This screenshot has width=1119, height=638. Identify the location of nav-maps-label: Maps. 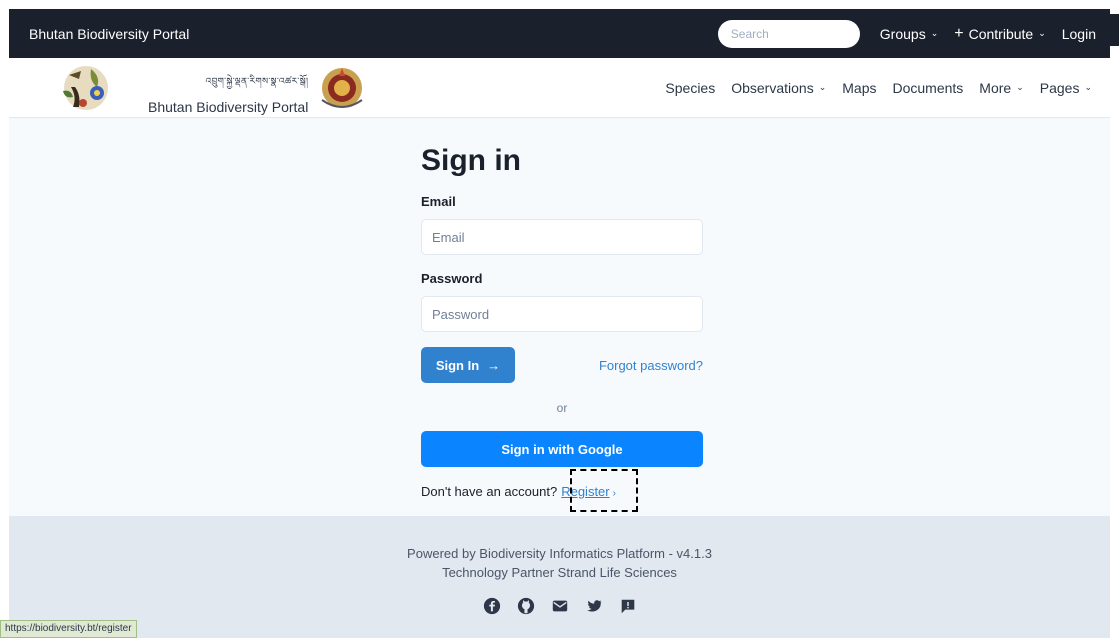
(859, 87).